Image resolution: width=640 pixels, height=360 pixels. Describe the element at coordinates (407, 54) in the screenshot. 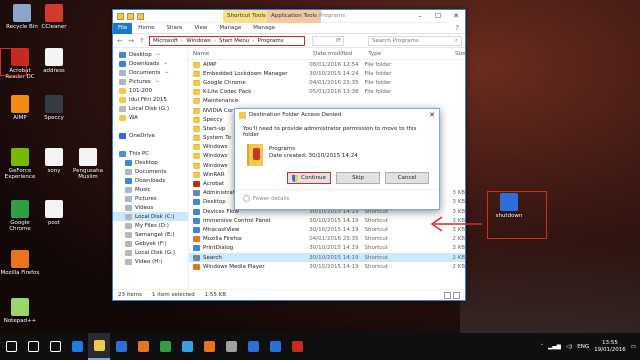

I see `column-type: Type` at that location.